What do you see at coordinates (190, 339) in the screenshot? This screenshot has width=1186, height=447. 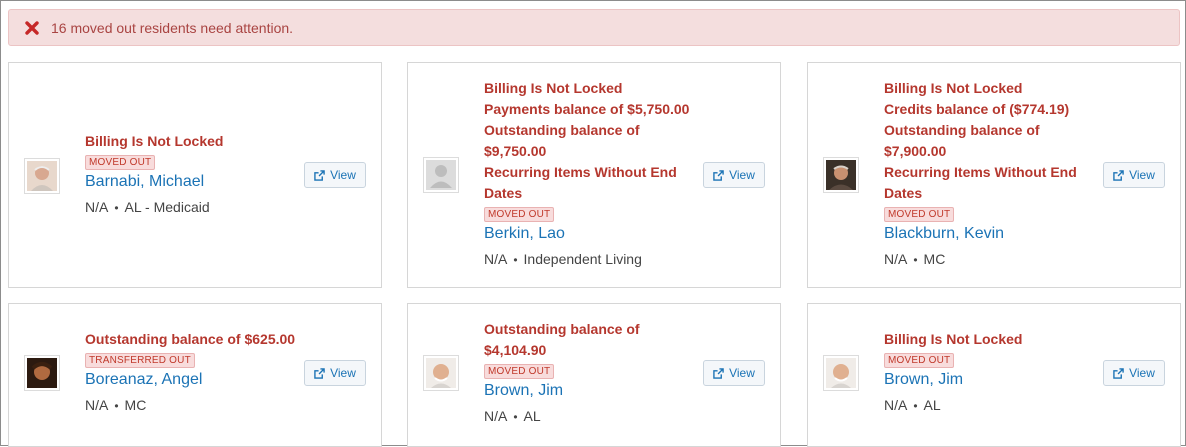 I see `warning-text: Outstanding balance of $625.00` at bounding box center [190, 339].